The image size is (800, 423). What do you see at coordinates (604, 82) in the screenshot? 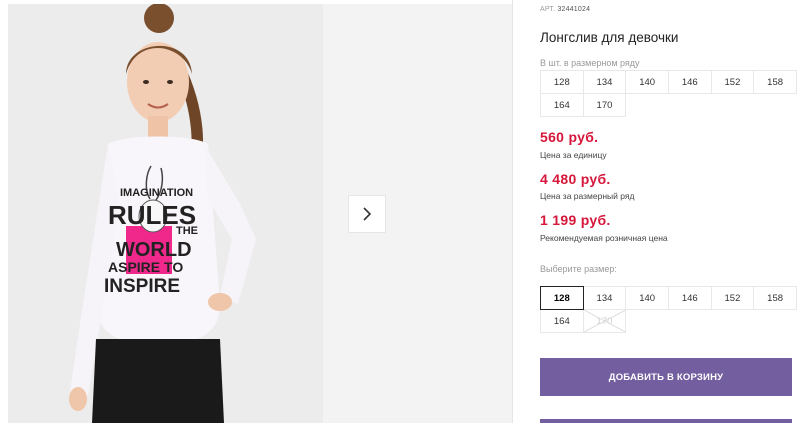
I see `pack-size-cell: 134` at bounding box center [604, 82].